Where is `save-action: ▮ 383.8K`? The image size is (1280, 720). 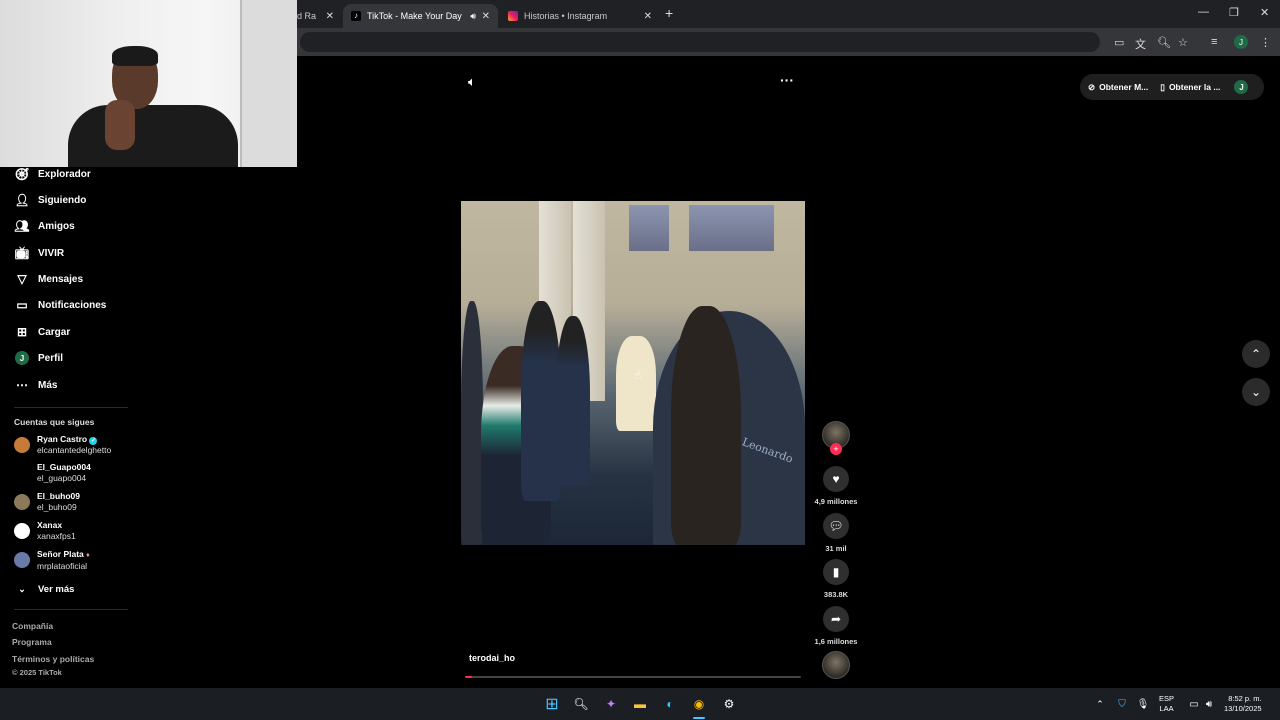 save-action: ▮ 383.8K is located at coordinates (836, 579).